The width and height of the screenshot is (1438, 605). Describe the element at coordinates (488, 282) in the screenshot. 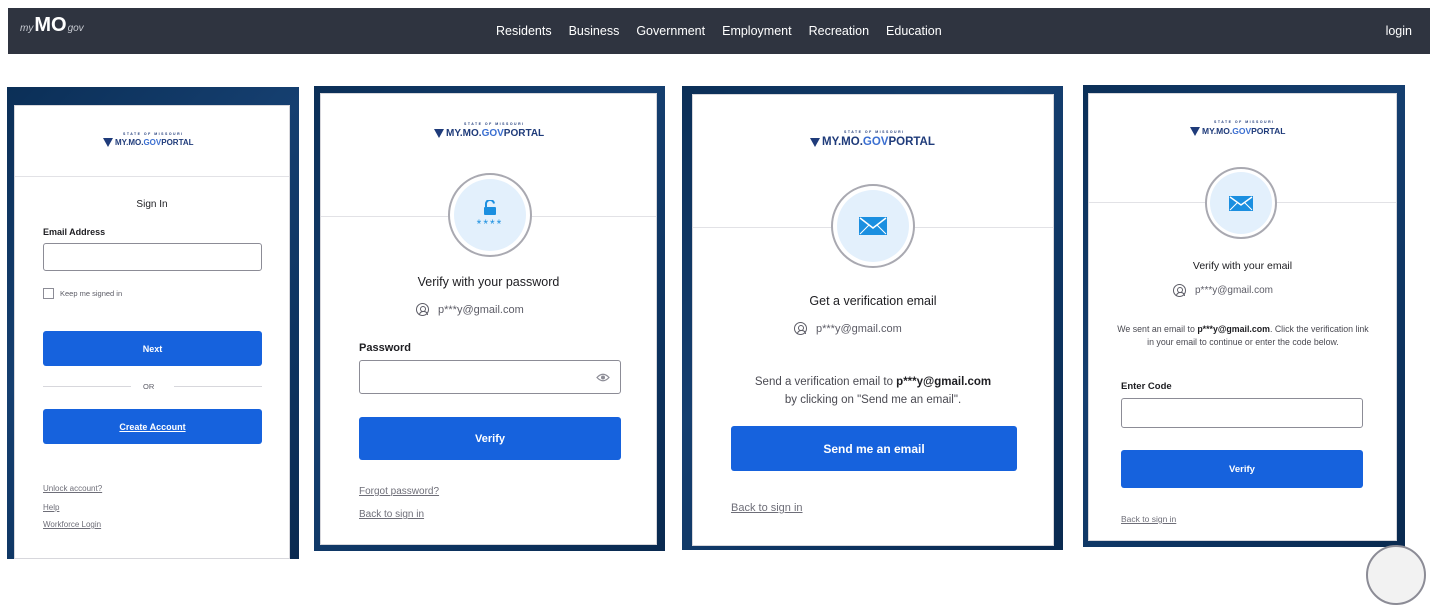

I see `verify-password-heading: Verify with your password` at that location.